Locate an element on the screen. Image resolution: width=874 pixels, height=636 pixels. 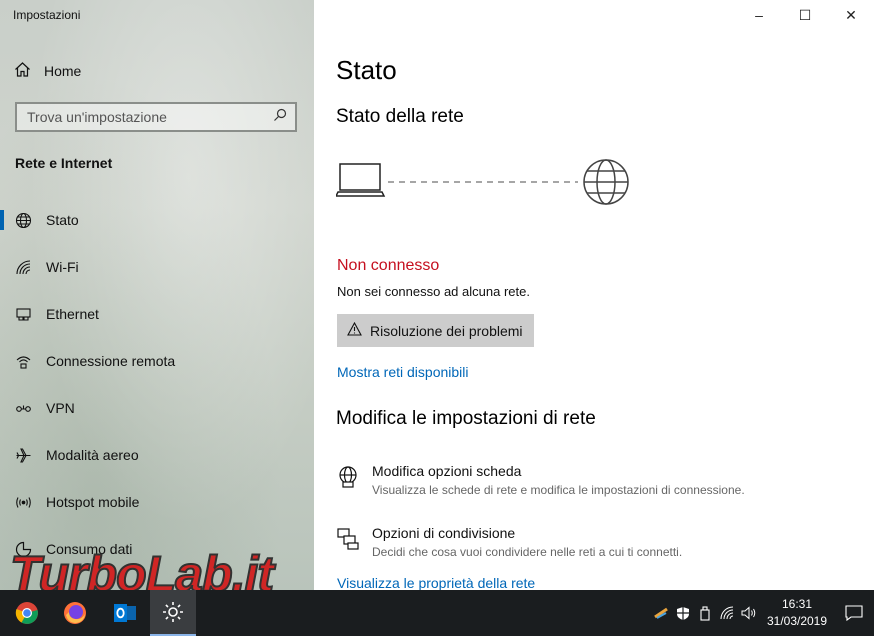
option-title: Modifica opzioni scheda is located at coordinates (447, 471).